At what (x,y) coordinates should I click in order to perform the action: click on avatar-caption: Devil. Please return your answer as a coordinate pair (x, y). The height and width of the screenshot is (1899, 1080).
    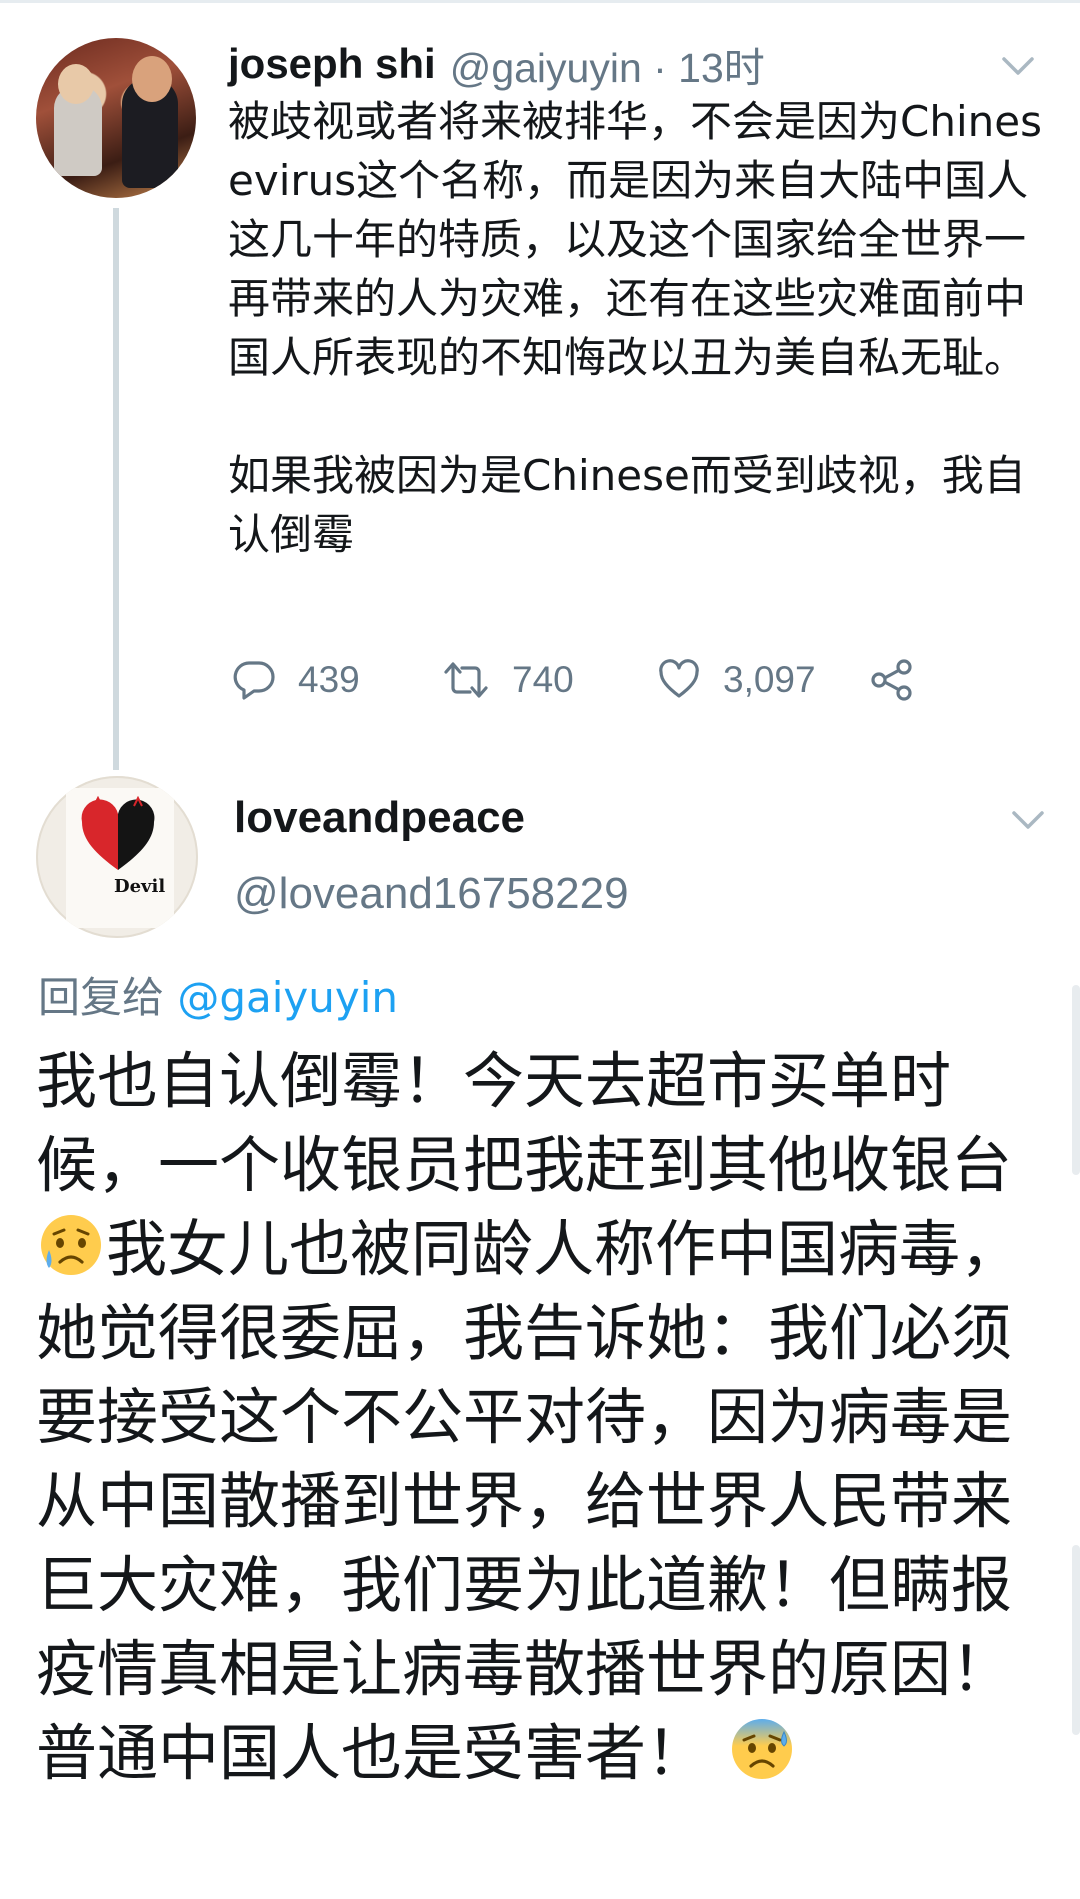
    Looking at the image, I should click on (140, 886).